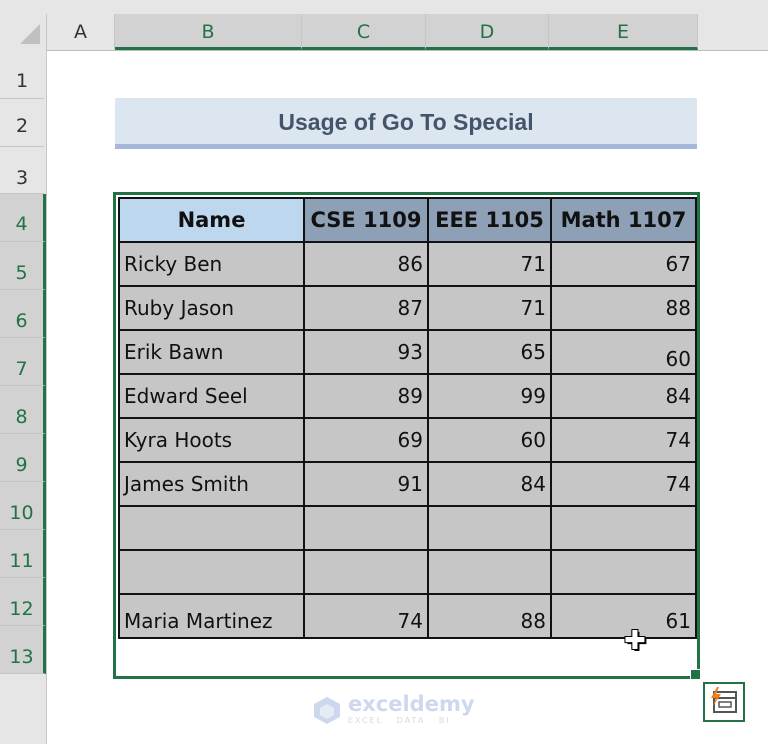 Image resolution: width=768 pixels, height=744 pixels. What do you see at coordinates (623, 264) in the screenshot?
I see `score-cell: 67` at bounding box center [623, 264].